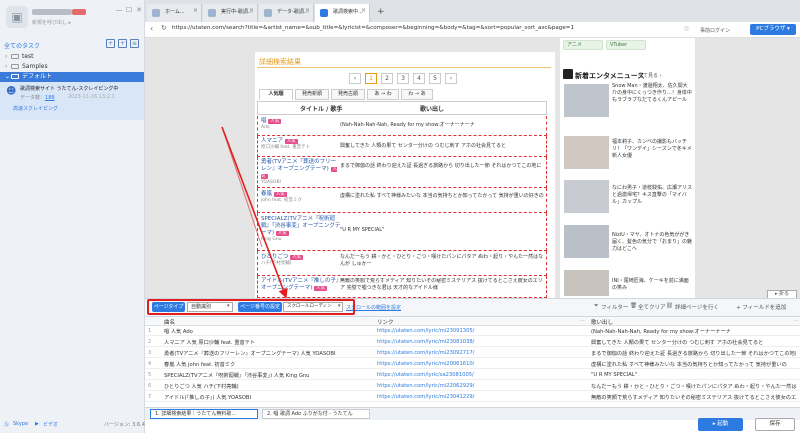 The height and width of the screenshot is (433, 800). Describe the element at coordinates (693, 342) in the screenshot. I see `cell-lyric: 興奮してきた 人類の果て センター分けの つむじ刺す アホの社会見てると` at that location.